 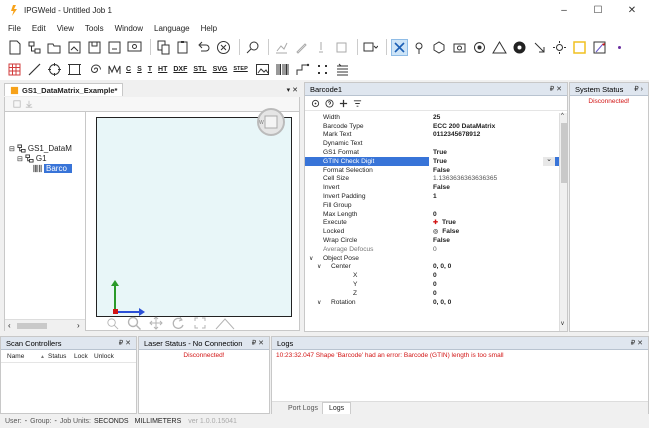 What do you see at coordinates (200, 323) in the screenshot?
I see `fit-view-icon` at bounding box center [200, 323].